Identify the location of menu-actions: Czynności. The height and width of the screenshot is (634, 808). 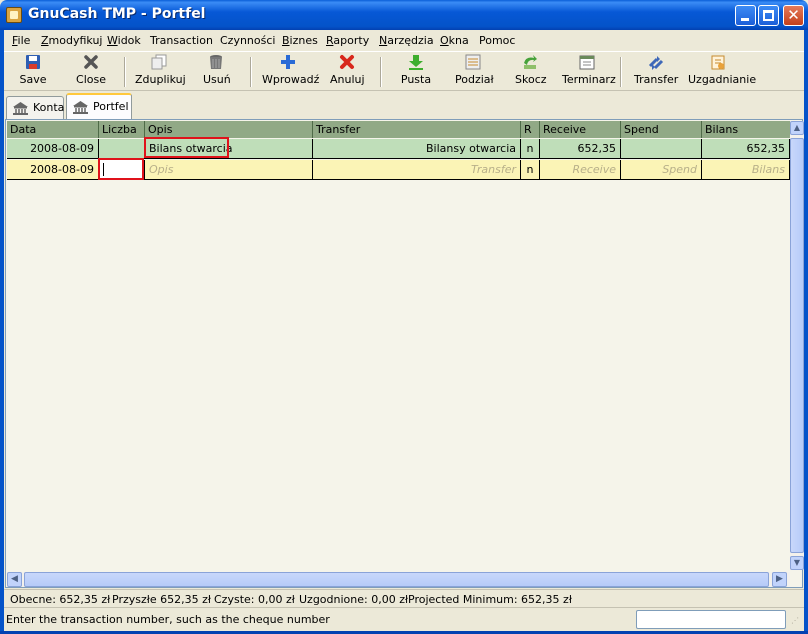
(247, 40).